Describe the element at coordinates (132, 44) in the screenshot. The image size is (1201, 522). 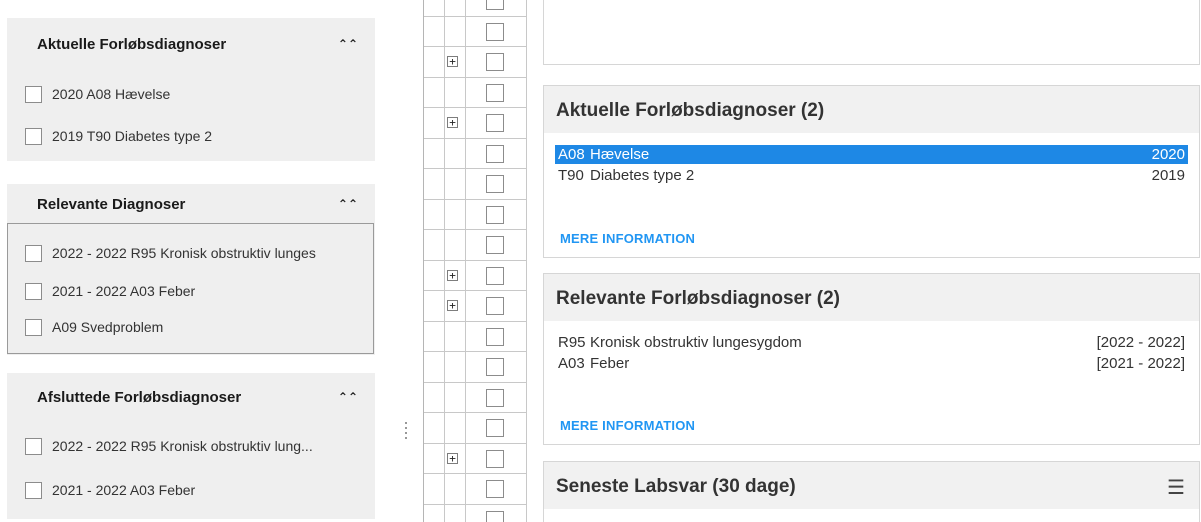
I see `left-panel-aktuelle-title: Aktuelle Forløbsdiagnoser` at that location.